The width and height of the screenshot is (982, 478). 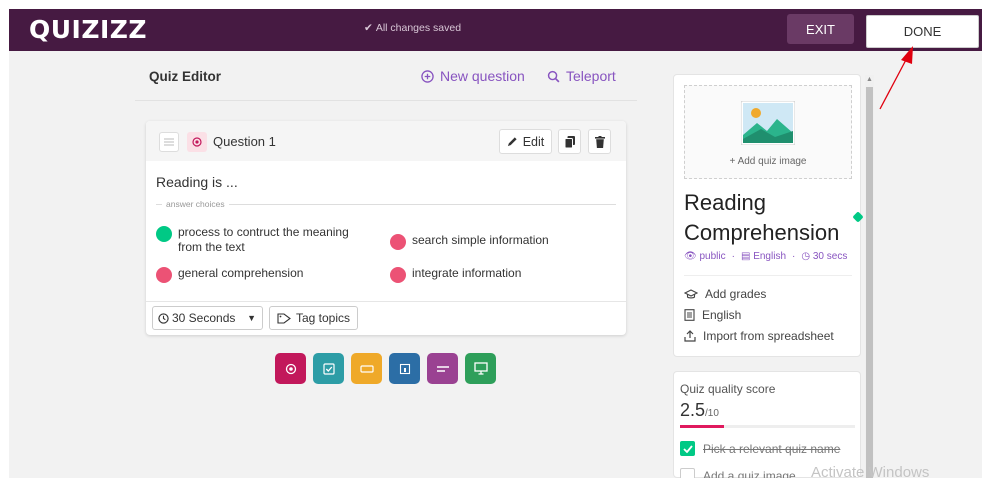 What do you see at coordinates (745, 256) in the screenshot?
I see `book-icon: ▤` at bounding box center [745, 256].